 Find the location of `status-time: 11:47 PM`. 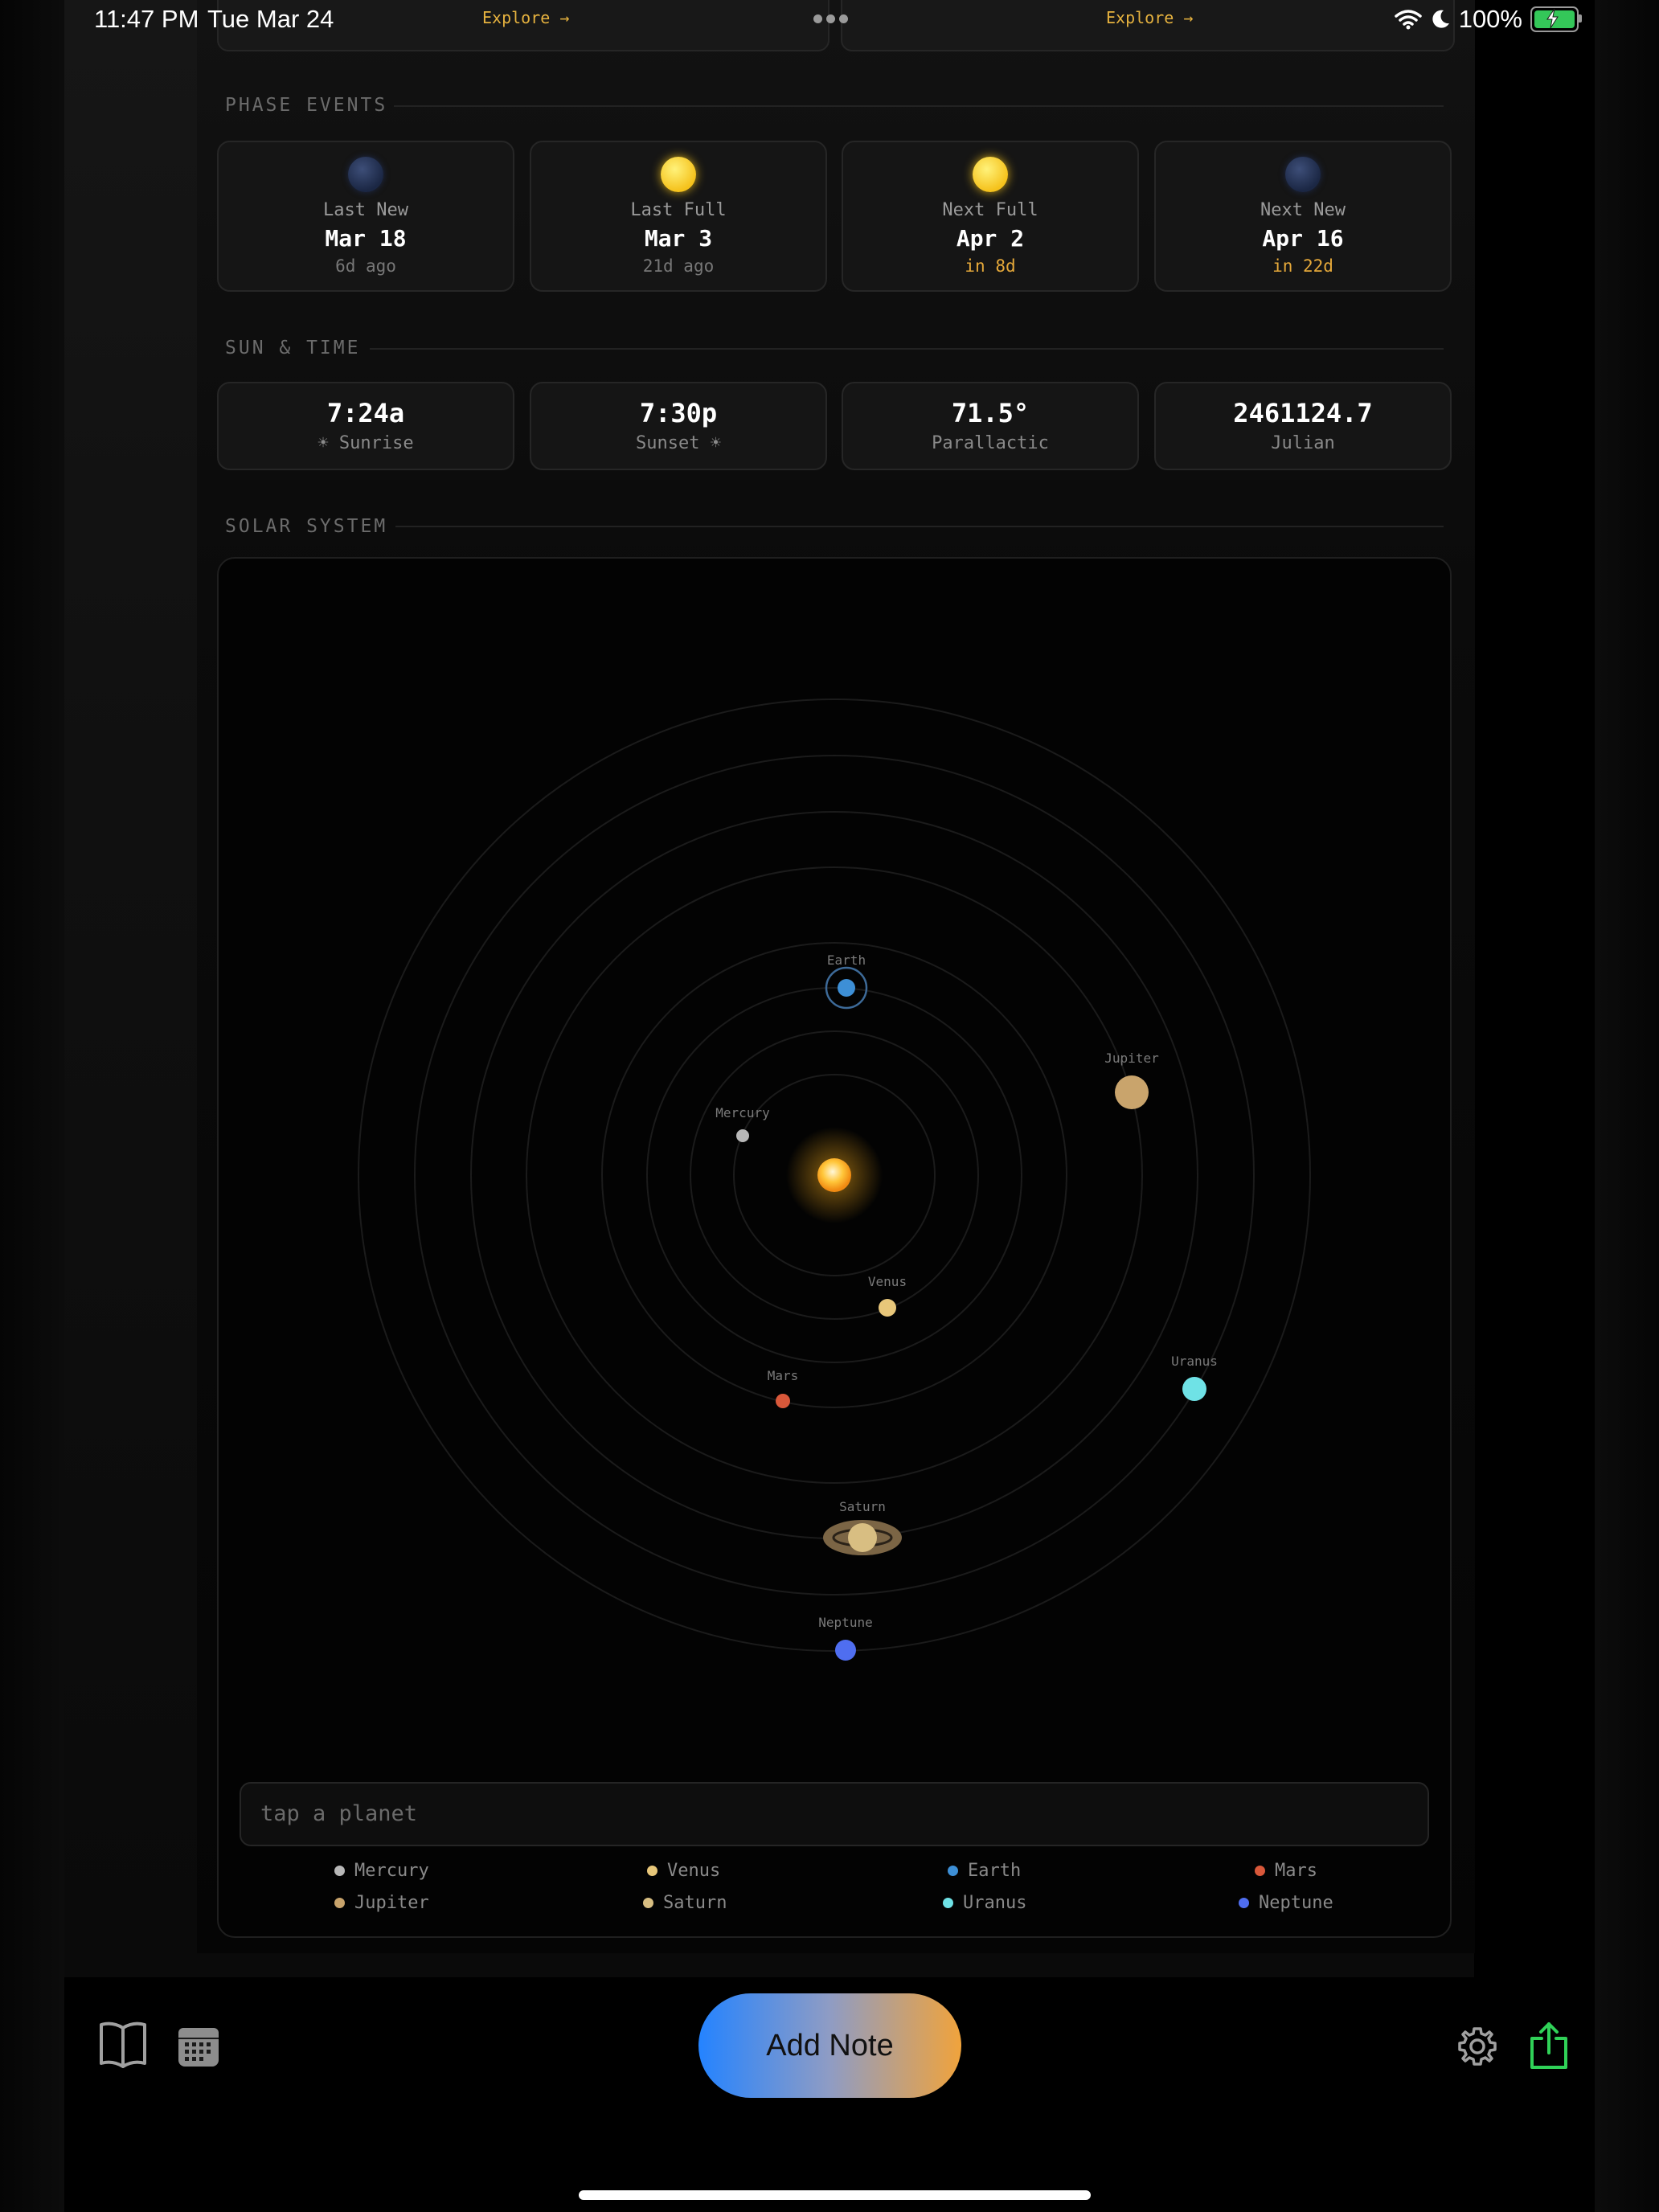

status-time: 11:47 PM is located at coordinates (146, 19).